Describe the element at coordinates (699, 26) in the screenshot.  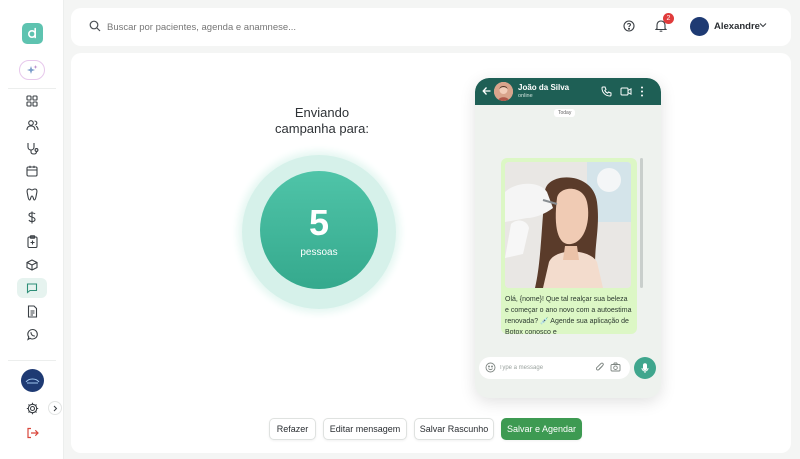
I see `user-avatar` at that location.